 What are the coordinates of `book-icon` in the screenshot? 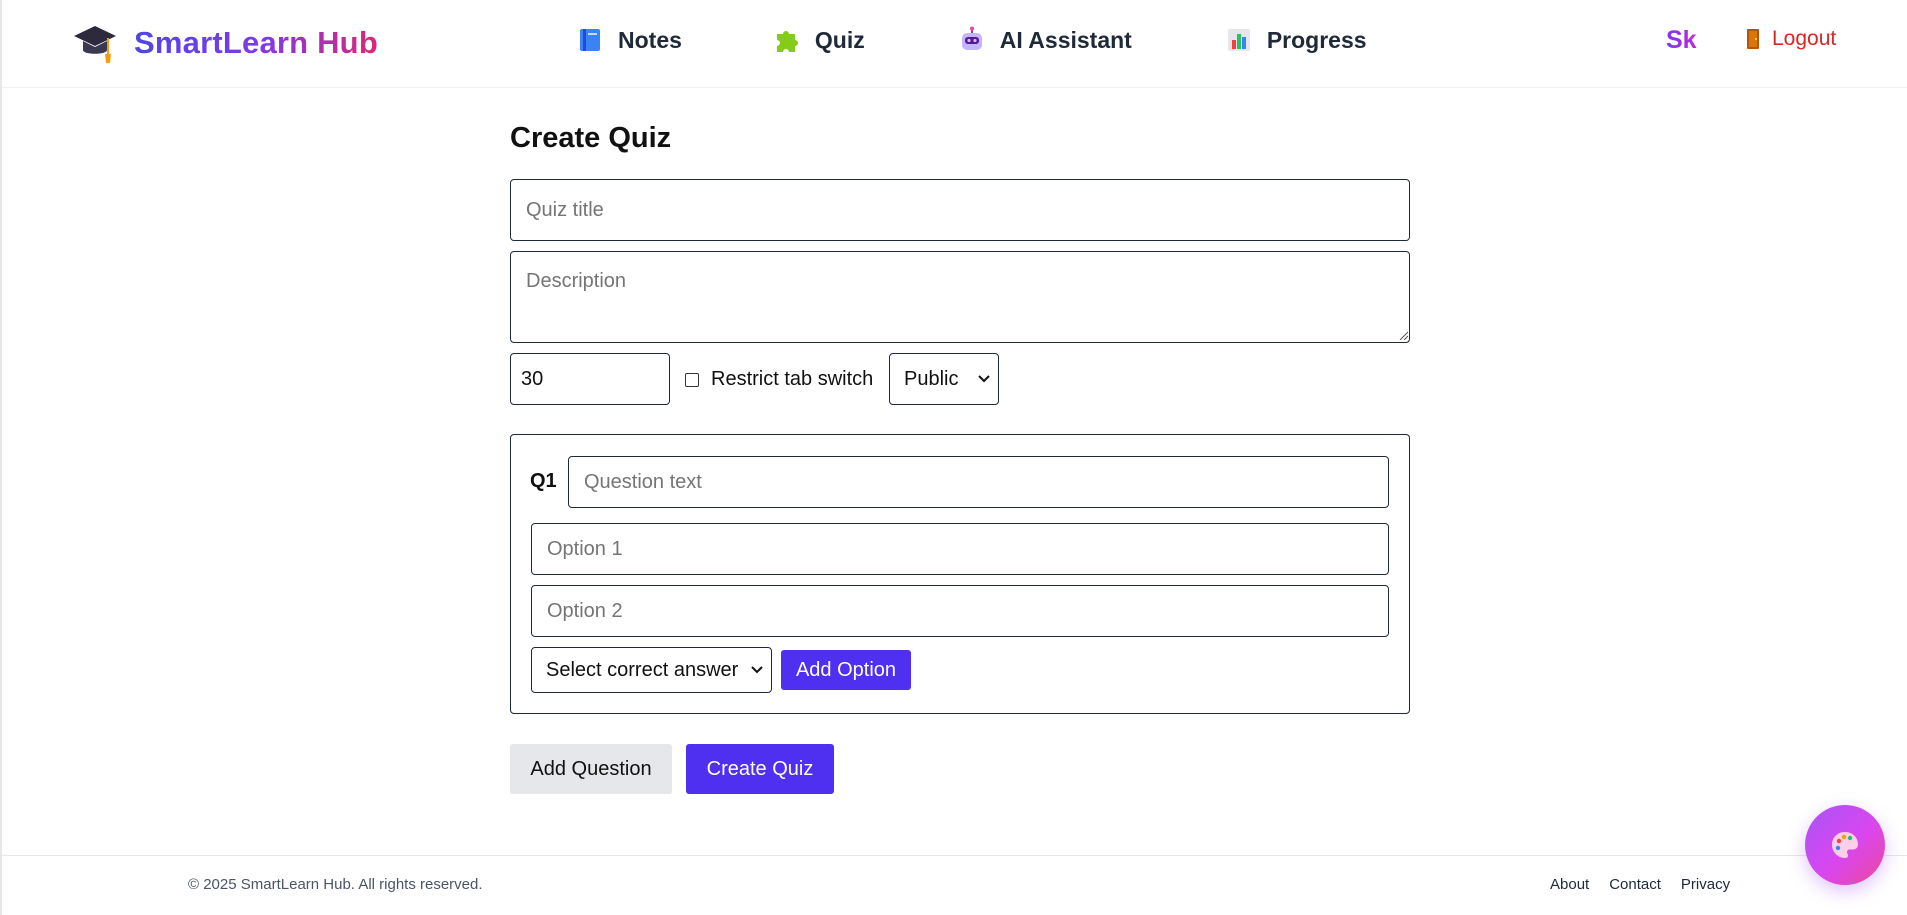 It's located at (590, 40).